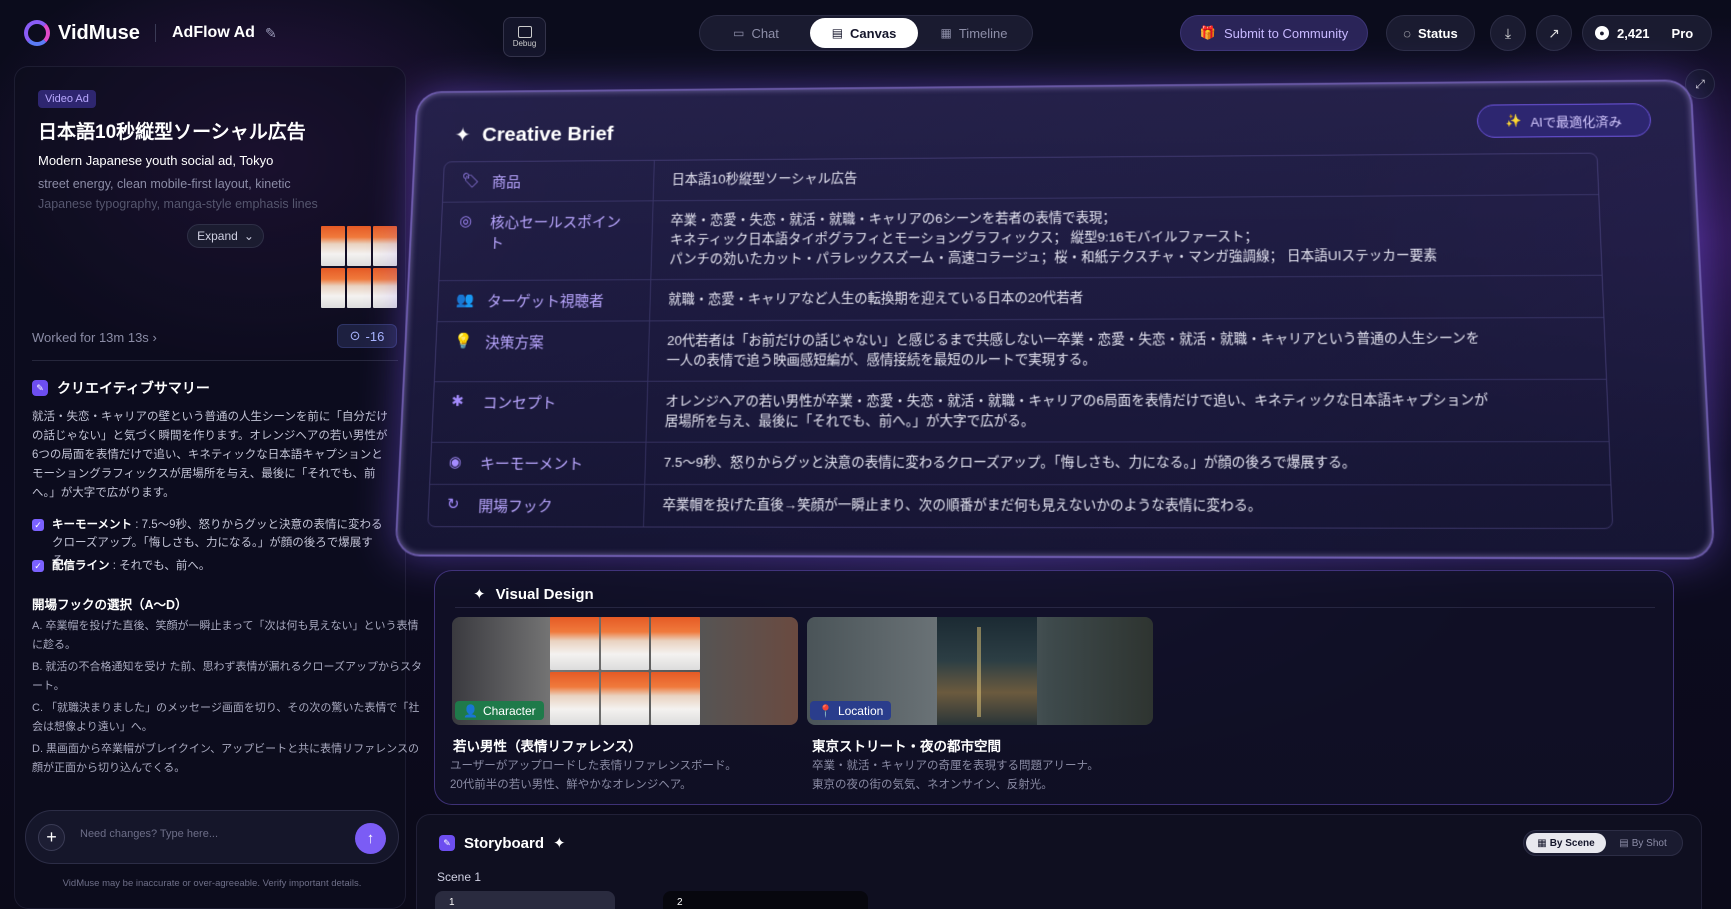  What do you see at coordinates (524, 43) in the screenshot?
I see `debug-label: Debug` at bounding box center [524, 43].